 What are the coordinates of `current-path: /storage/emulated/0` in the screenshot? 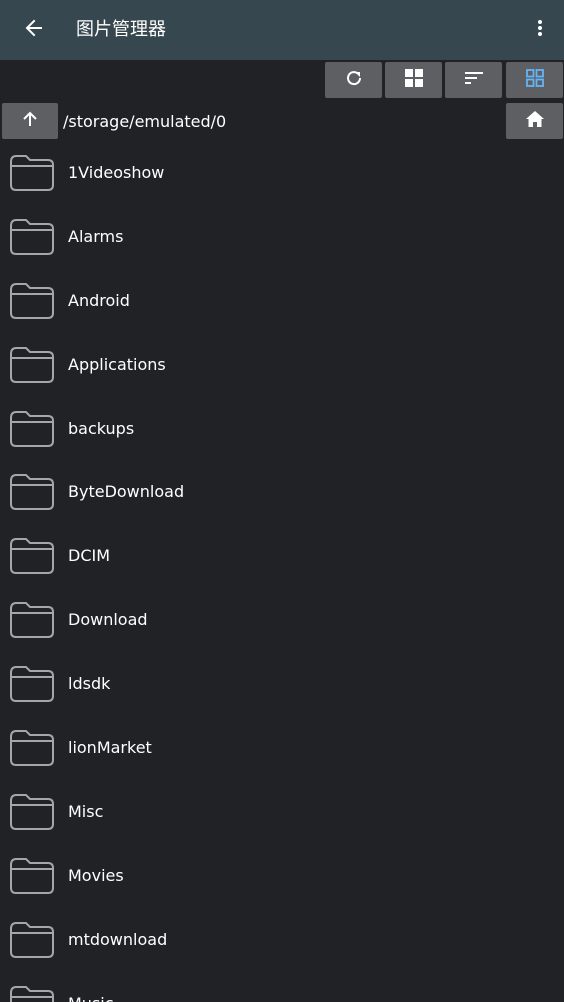 It's located at (145, 121).